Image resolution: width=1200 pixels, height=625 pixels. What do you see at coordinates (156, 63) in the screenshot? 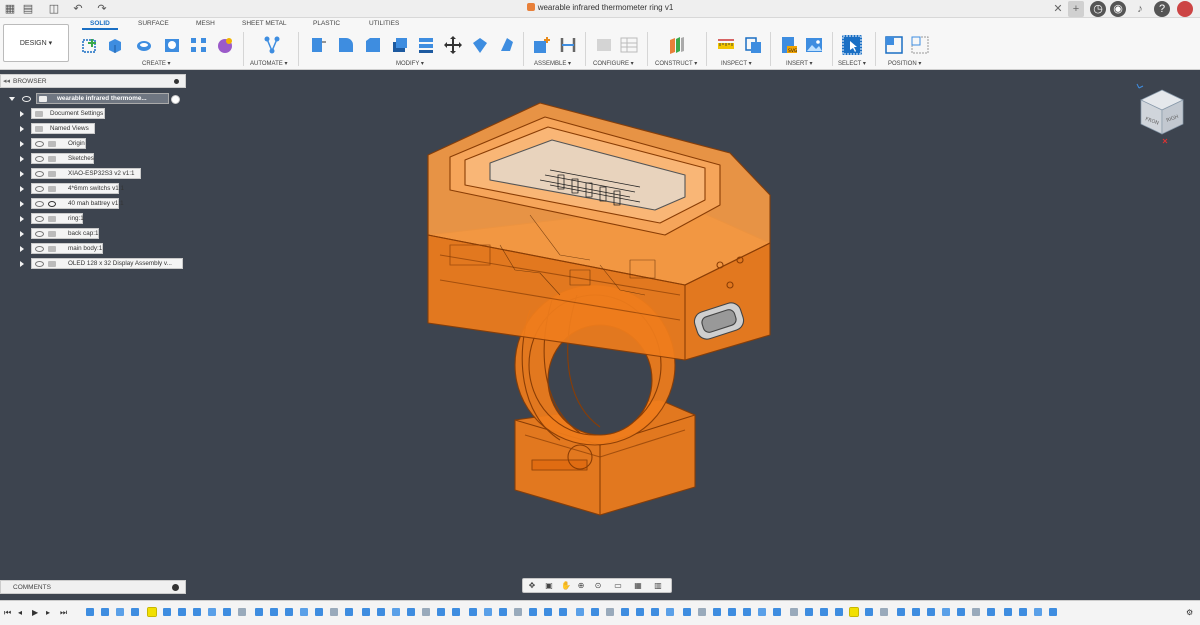
I see `create-menu: CREATE ▾` at bounding box center [156, 63].